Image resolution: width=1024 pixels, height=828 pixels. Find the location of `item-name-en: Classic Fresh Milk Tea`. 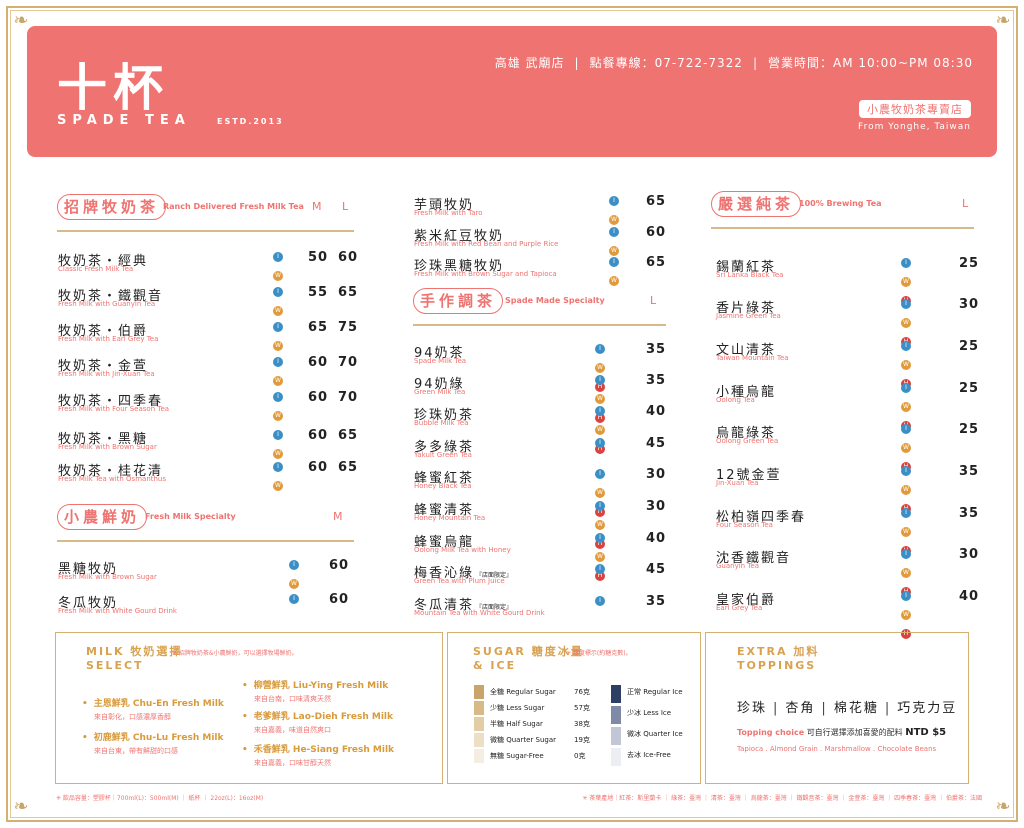

item-name-en: Classic Fresh Milk Tea is located at coordinates (96, 269).